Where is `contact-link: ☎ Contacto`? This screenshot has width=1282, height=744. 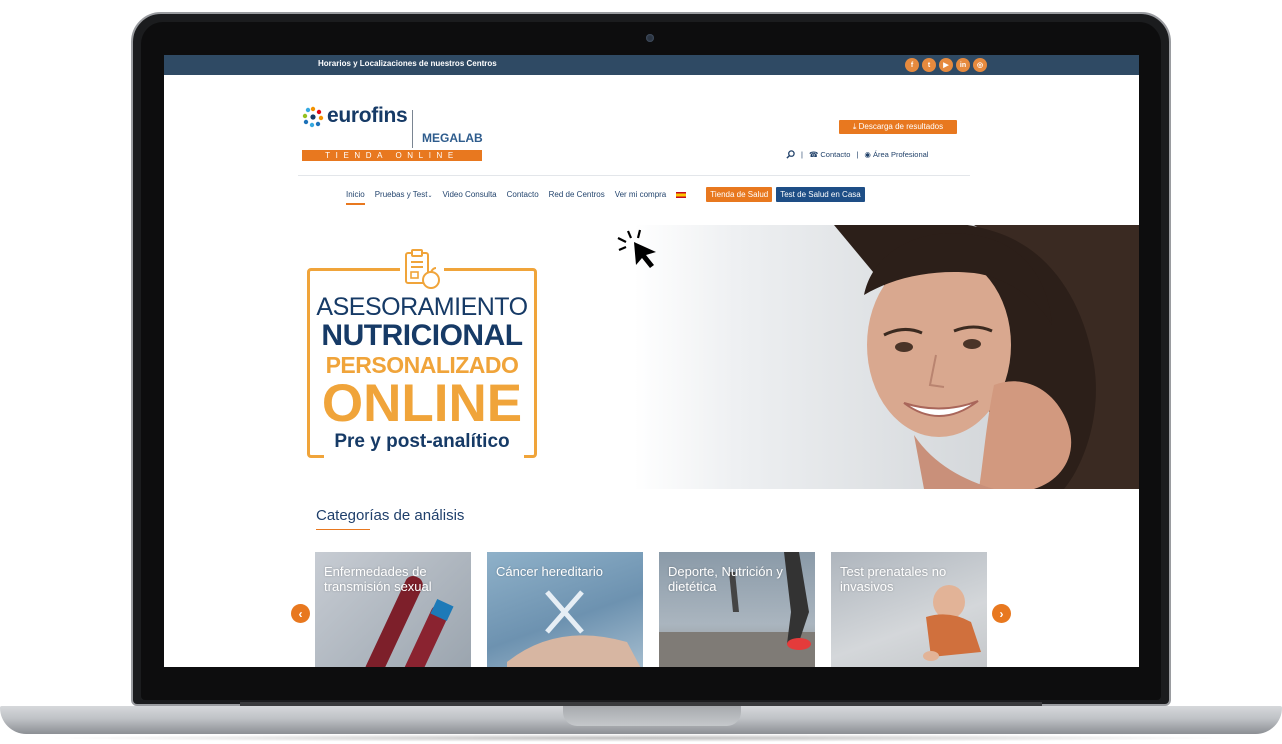
contact-link: ☎ Contacto is located at coordinates (829, 154).